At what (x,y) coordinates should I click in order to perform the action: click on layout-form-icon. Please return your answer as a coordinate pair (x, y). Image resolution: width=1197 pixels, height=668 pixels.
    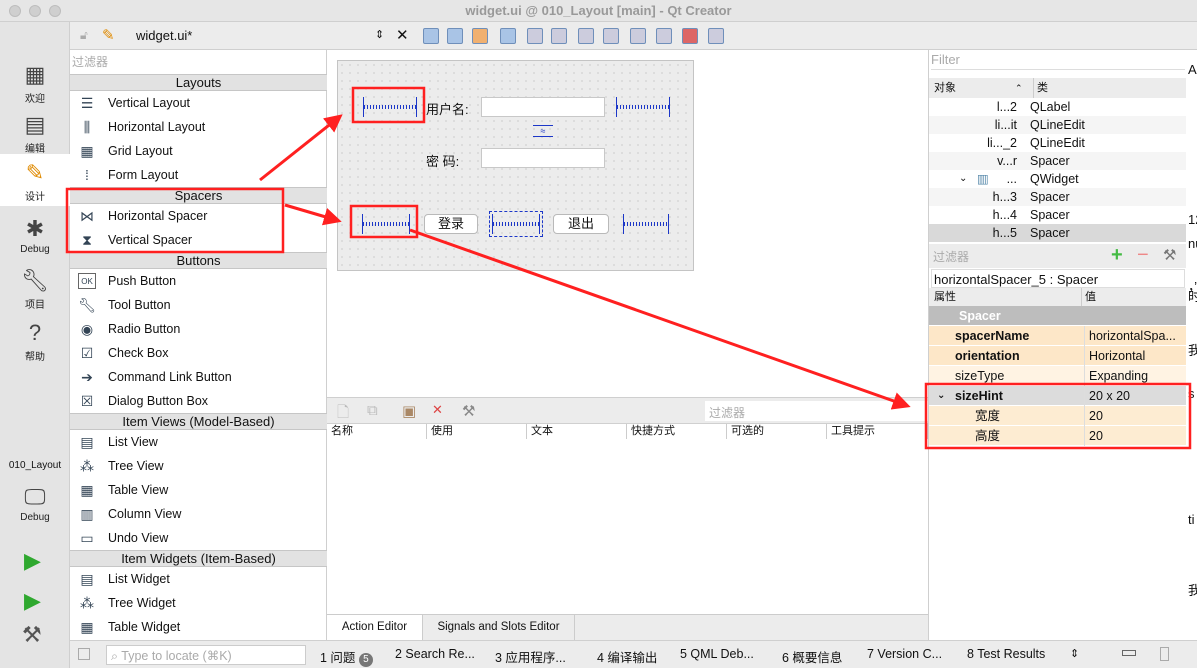
    Looking at the image, I should click on (638, 36).